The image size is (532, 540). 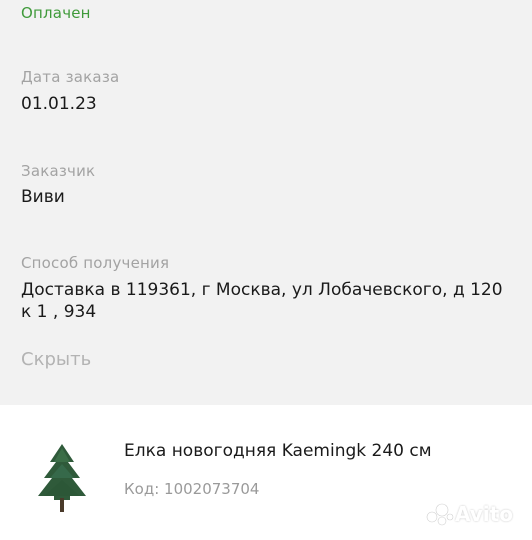 I want to click on delivery-method-label: Способ получения, so click(x=95, y=263).